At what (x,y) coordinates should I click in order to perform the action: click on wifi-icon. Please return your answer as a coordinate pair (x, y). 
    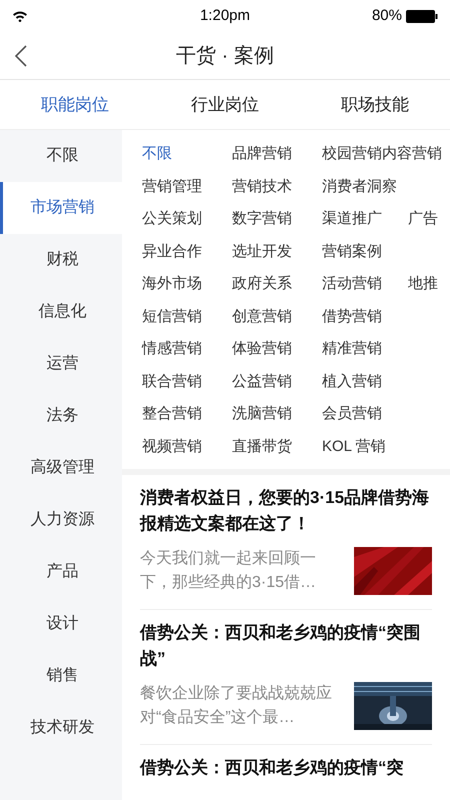
    Looking at the image, I should click on (20, 16).